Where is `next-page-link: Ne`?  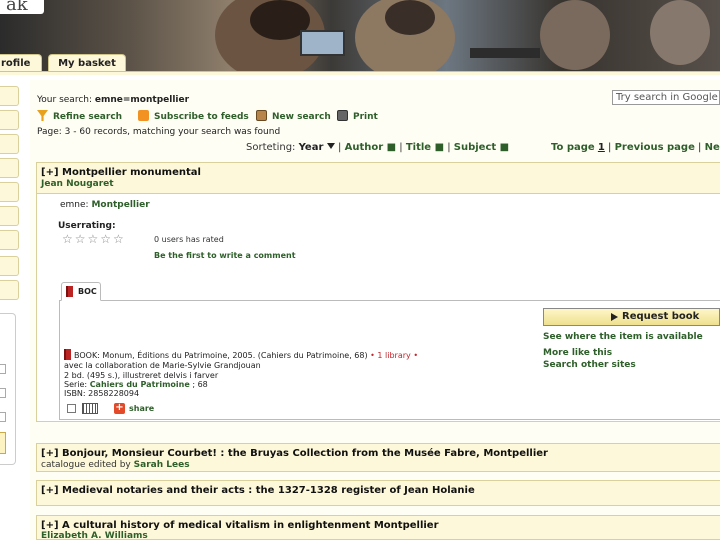 next-page-link: Ne is located at coordinates (712, 147).